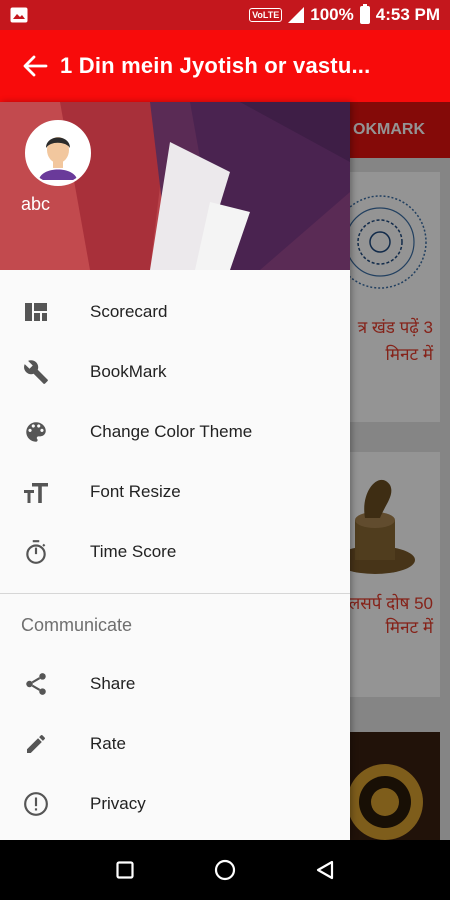  What do you see at coordinates (36, 432) in the screenshot?
I see `palette-icon` at bounding box center [36, 432].